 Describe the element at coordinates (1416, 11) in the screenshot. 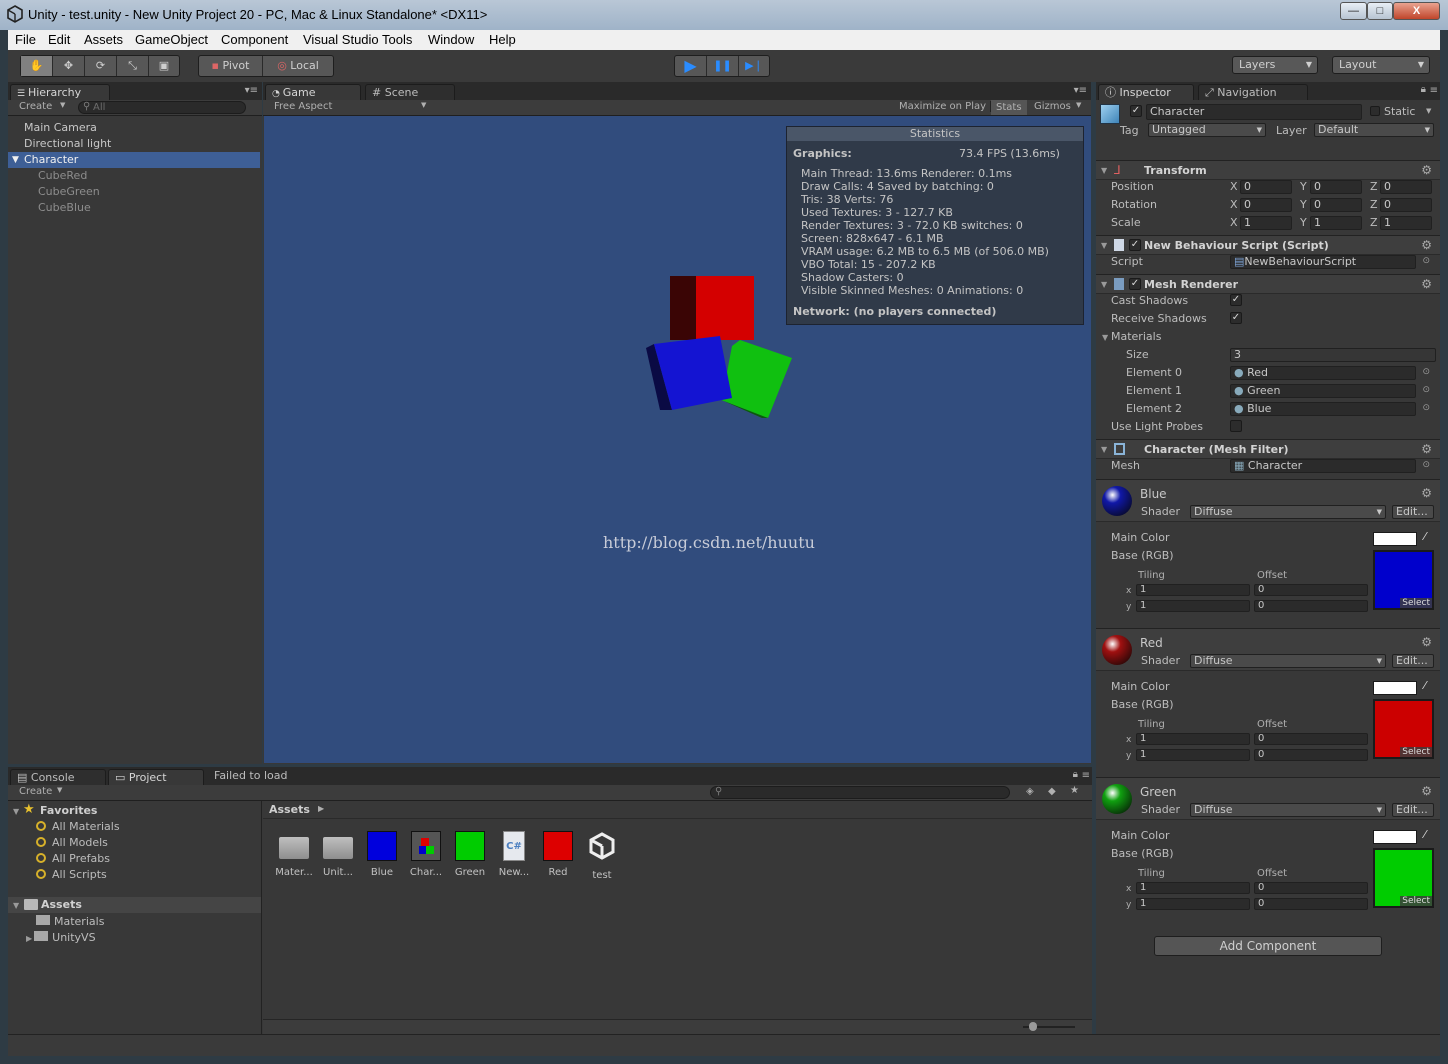

I see `close-button: X` at that location.